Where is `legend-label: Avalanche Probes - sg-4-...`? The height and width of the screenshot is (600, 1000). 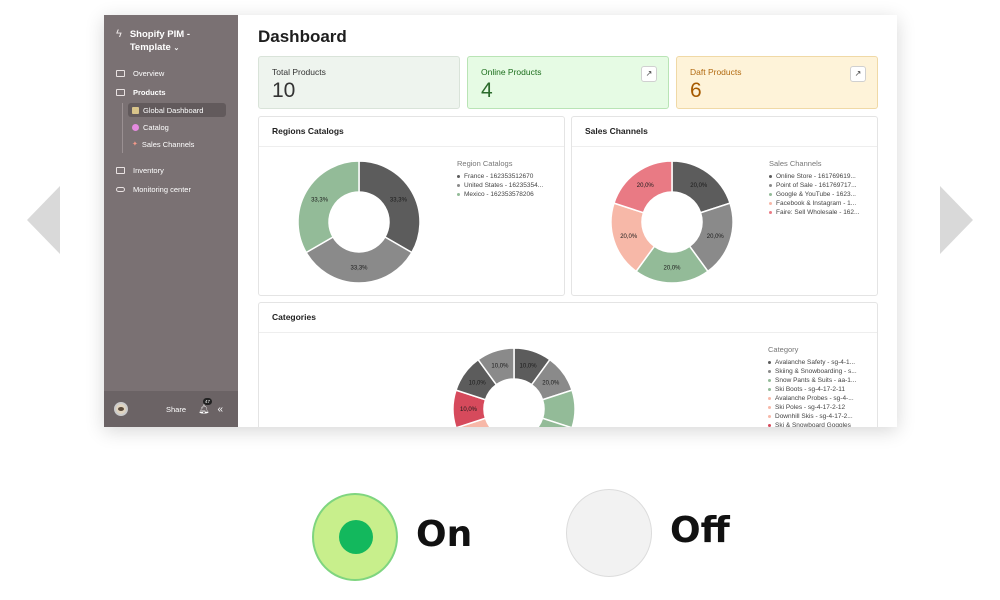
legend-label: Avalanche Probes - sg-4-... is located at coordinates (814, 398).